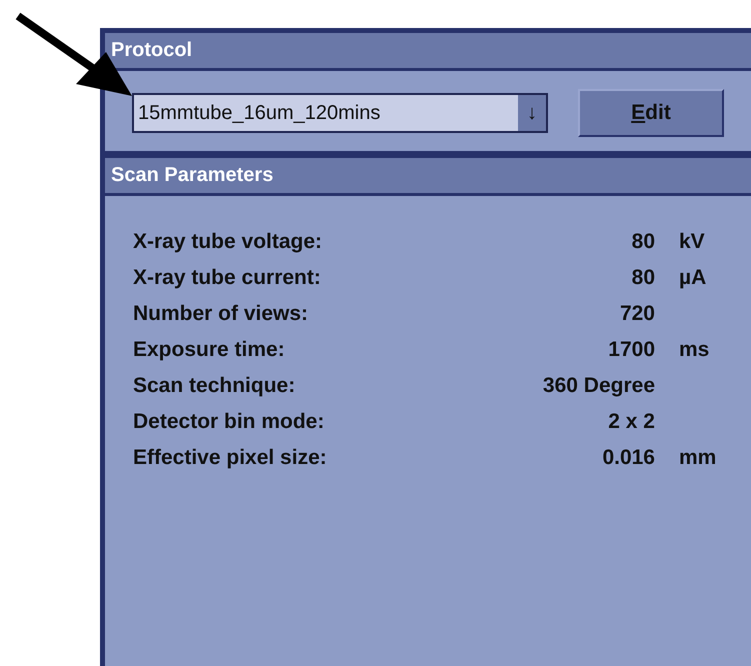 This screenshot has width=751, height=666. What do you see at coordinates (221, 314) in the screenshot?
I see `parameter-label: Number of views:` at bounding box center [221, 314].